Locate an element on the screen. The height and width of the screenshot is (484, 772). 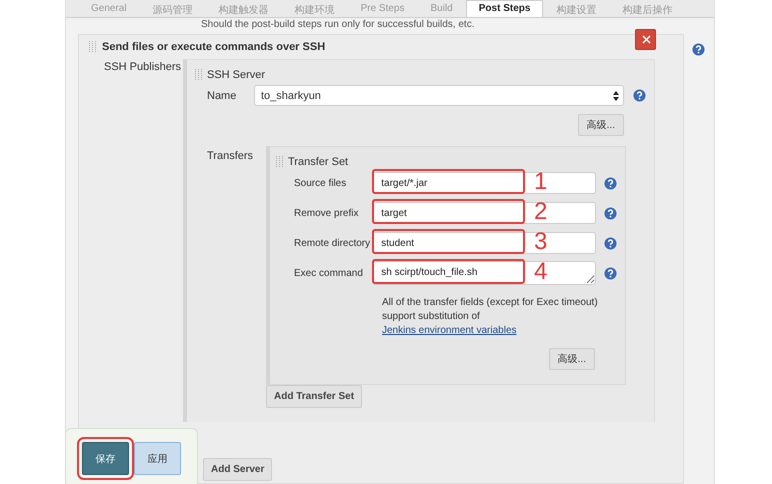
close-icon is located at coordinates (645, 39).